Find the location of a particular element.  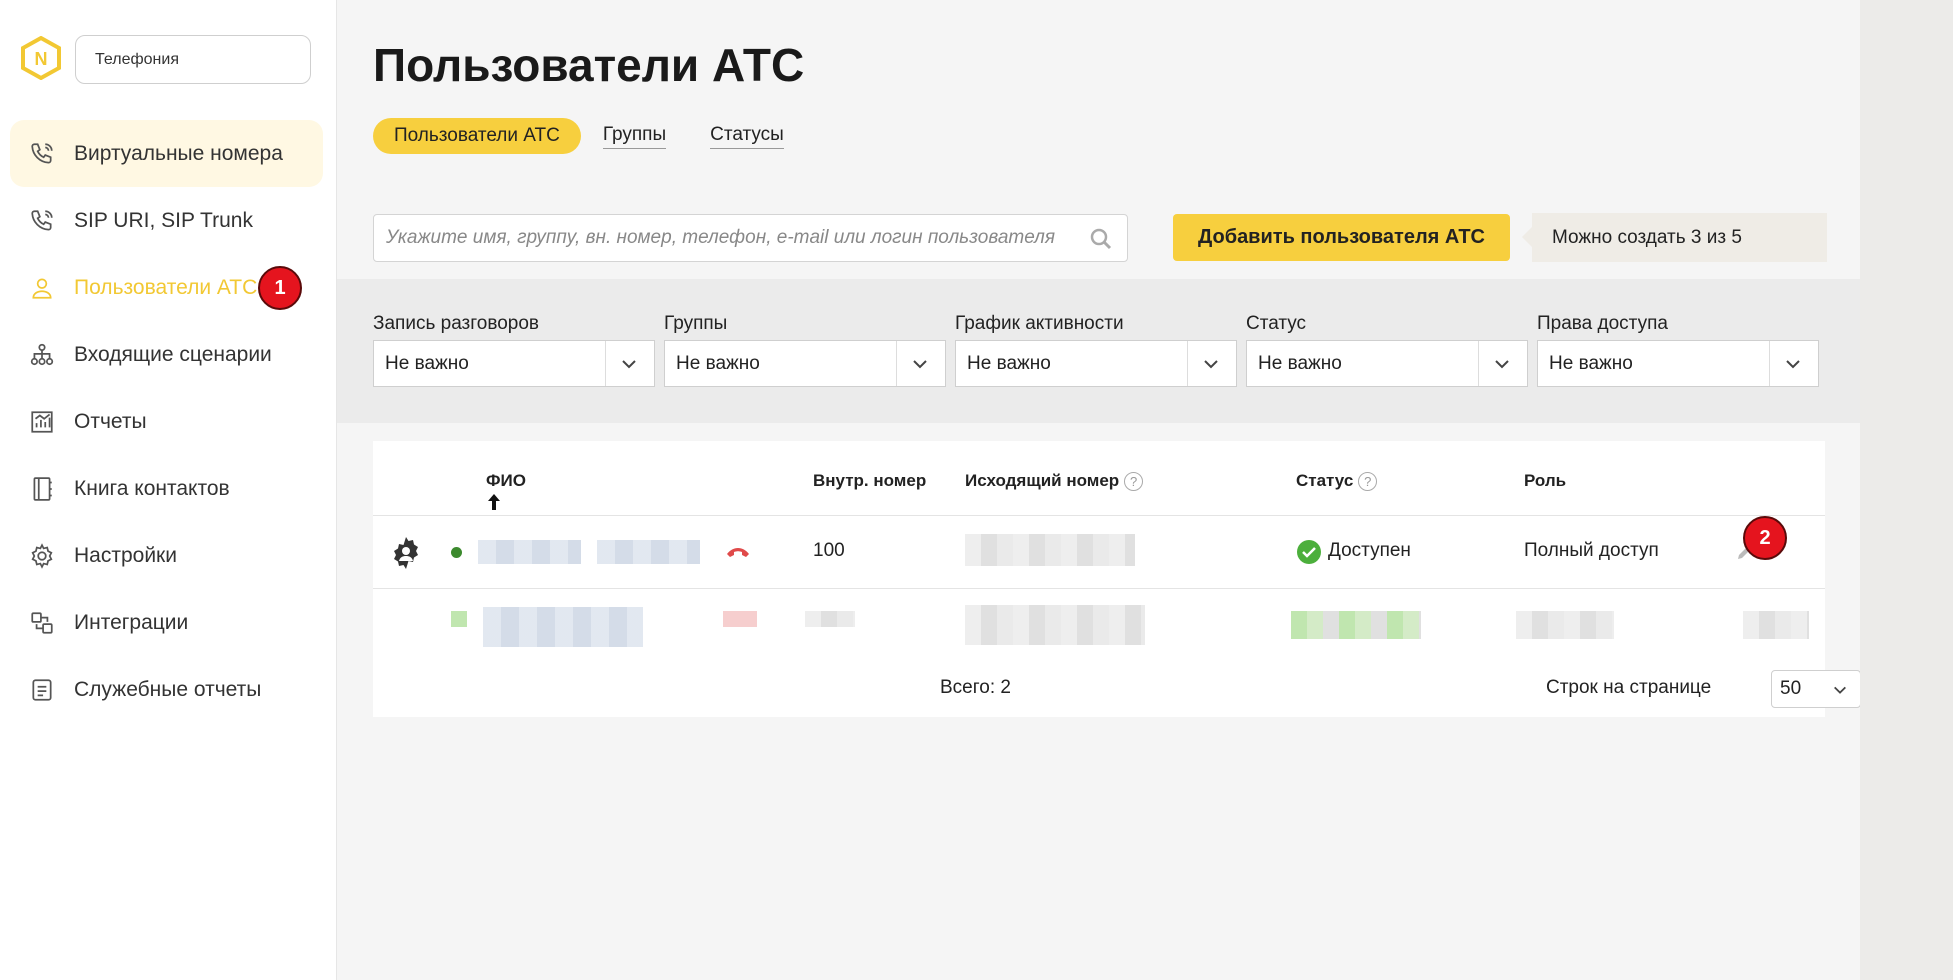

filter-activity: График активности Не важно is located at coordinates (1096, 350).